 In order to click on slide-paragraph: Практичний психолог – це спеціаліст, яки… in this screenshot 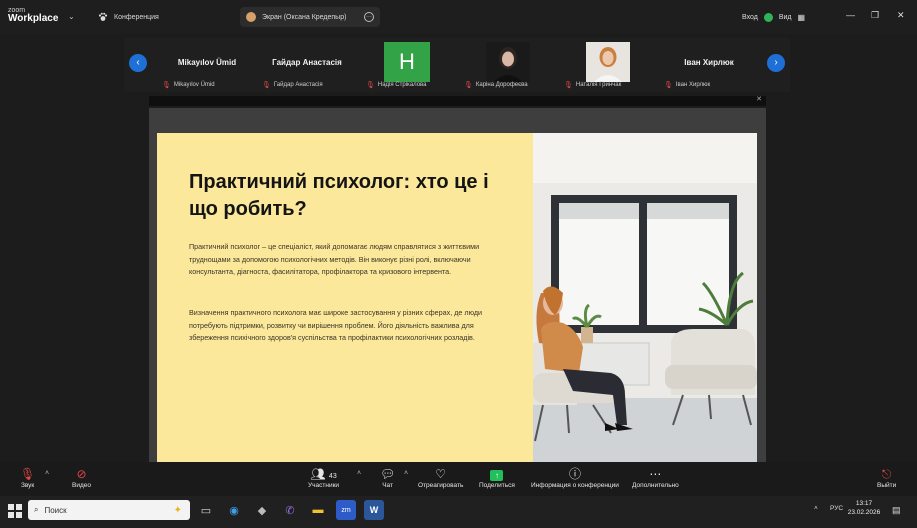, I will do `click(334, 259)`.